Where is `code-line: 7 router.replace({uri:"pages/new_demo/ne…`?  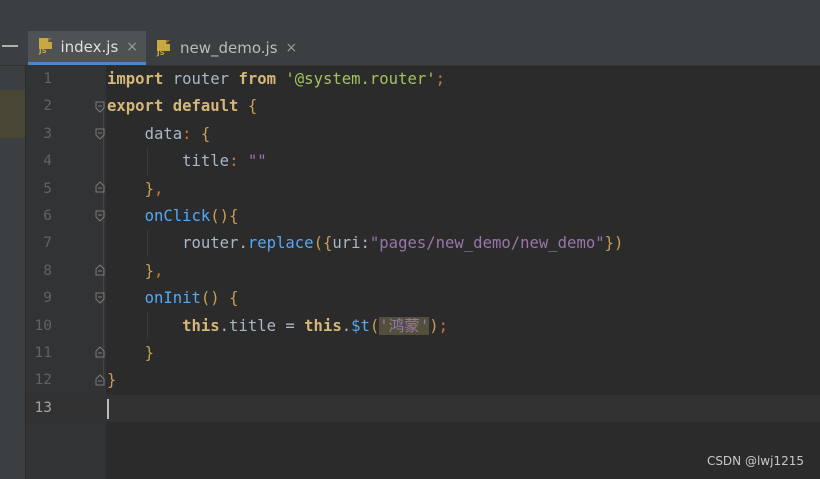
code-line: 7 router.replace({uri:"pages/new_demo/ne… is located at coordinates (423, 243).